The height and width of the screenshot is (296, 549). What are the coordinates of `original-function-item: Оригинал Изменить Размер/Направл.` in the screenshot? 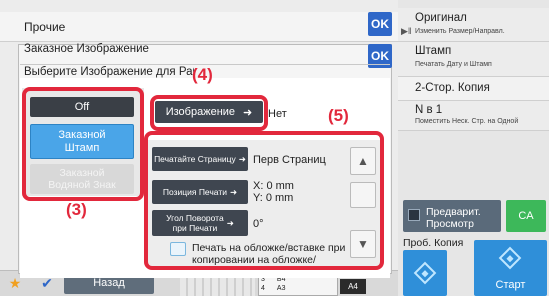 It's located at (473, 25).